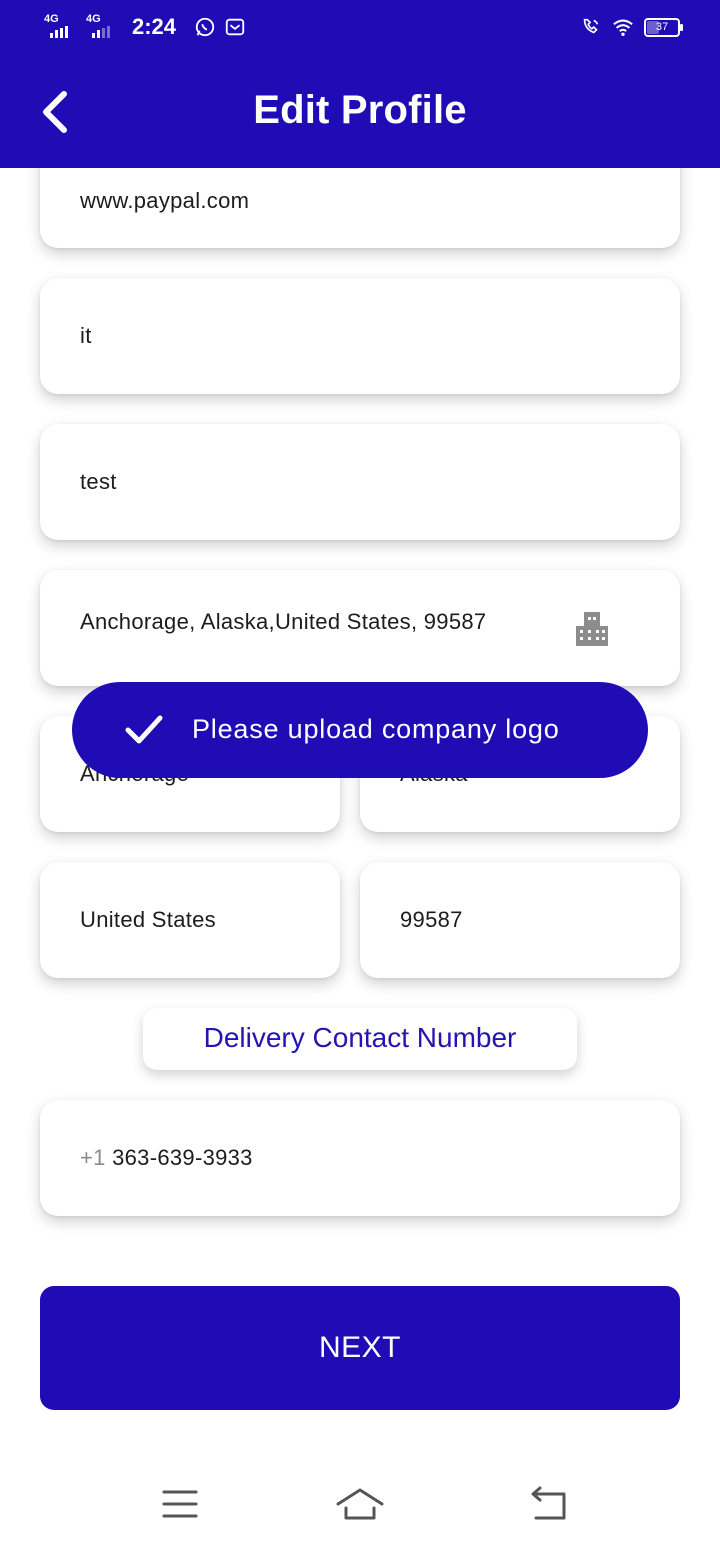 Image resolution: width=720 pixels, height=1544 pixels. I want to click on description-field: test, so click(360, 482).